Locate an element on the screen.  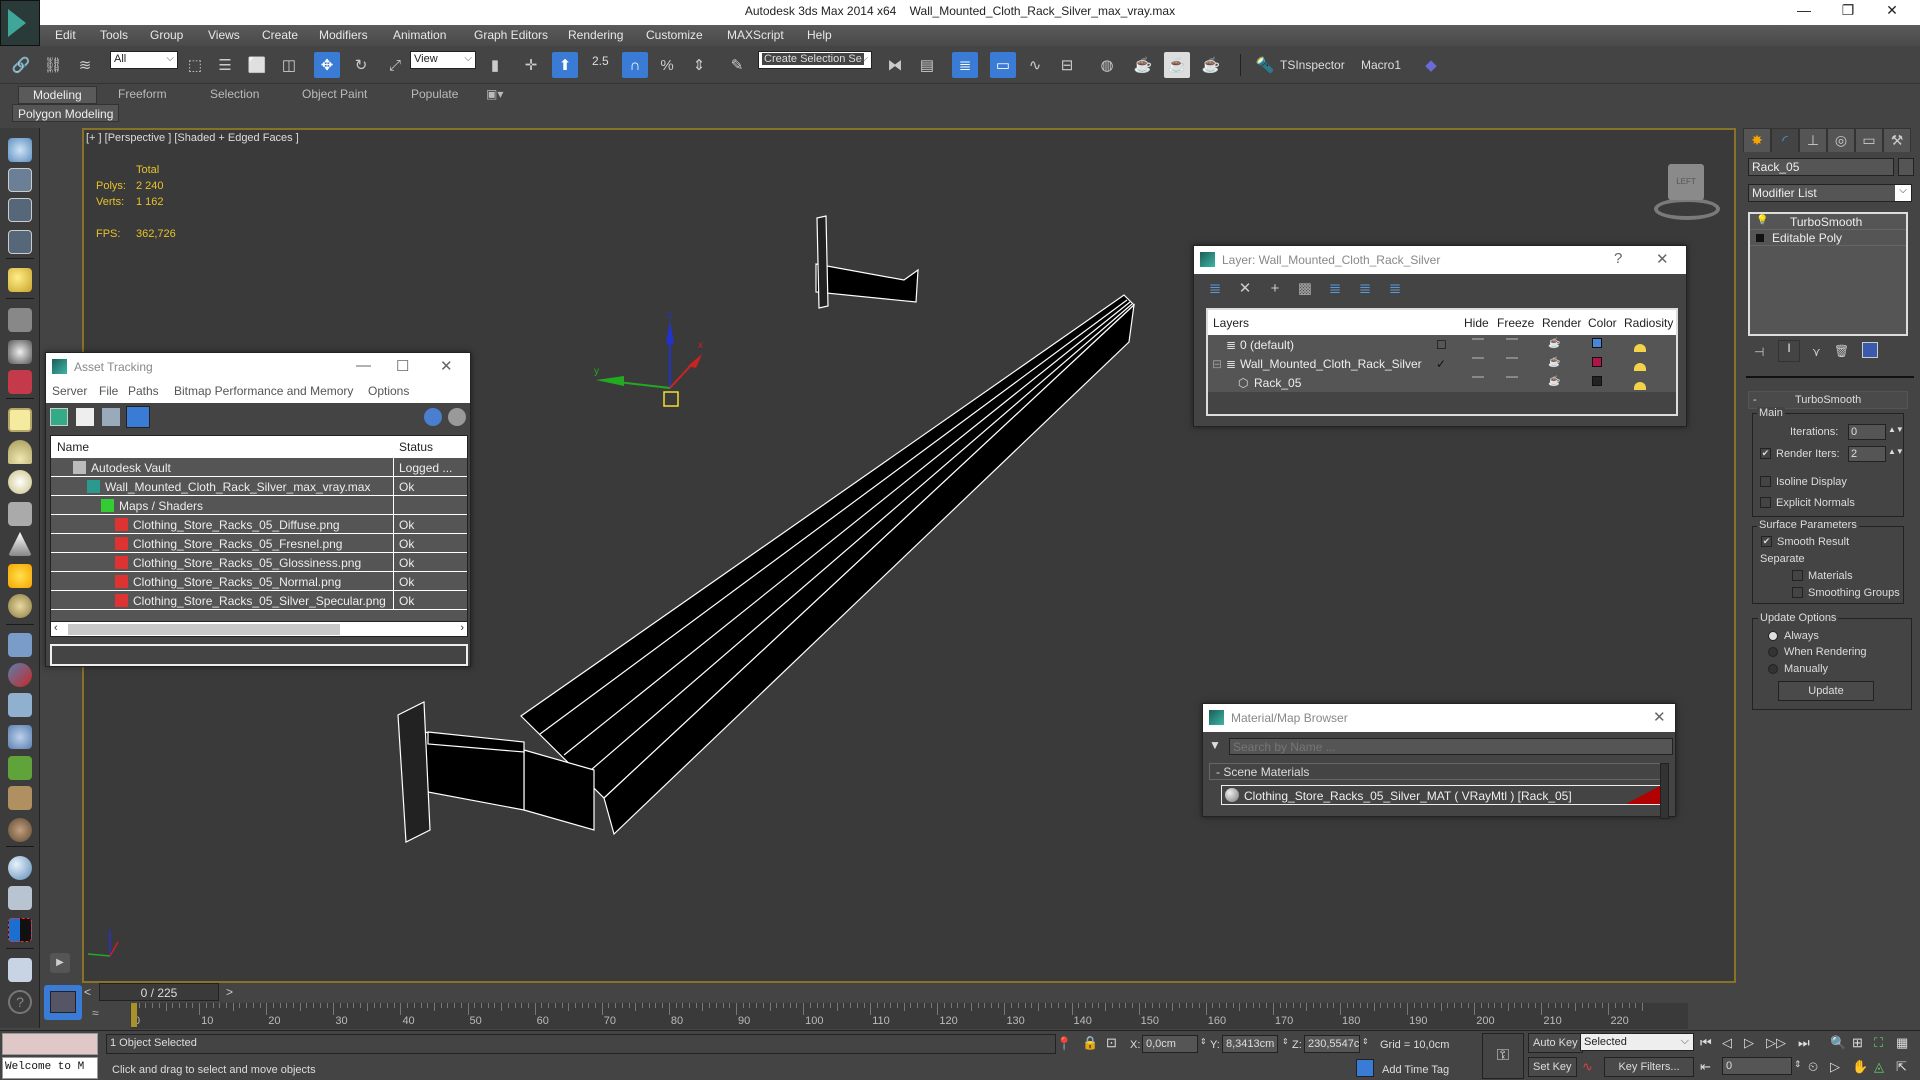
create-tab-icon: ✸ is located at coordinates (1757, 140).